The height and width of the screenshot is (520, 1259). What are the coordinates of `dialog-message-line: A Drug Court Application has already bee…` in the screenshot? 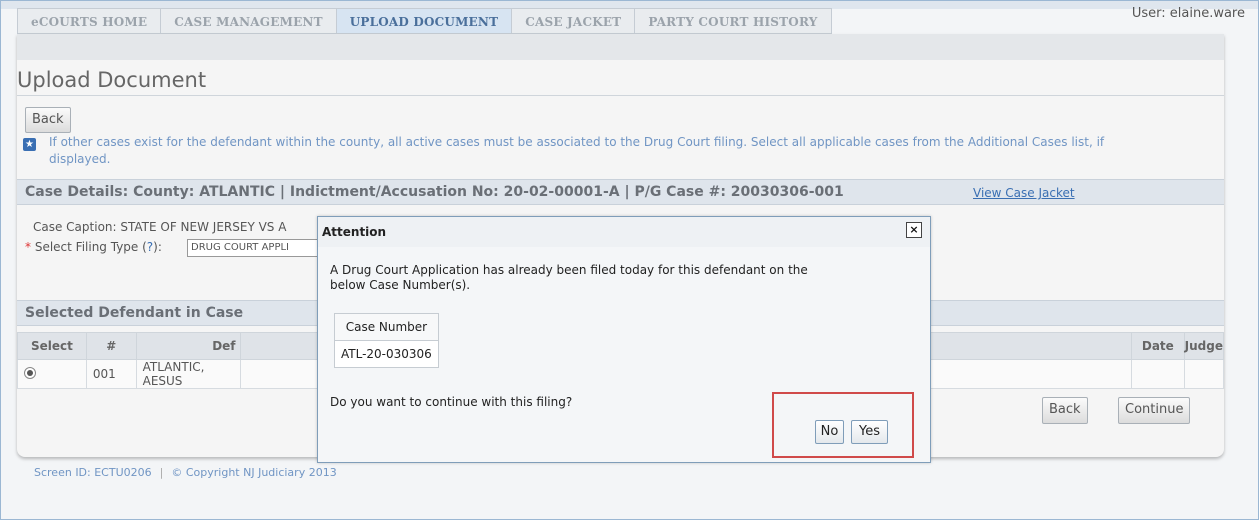 It's located at (569, 270).